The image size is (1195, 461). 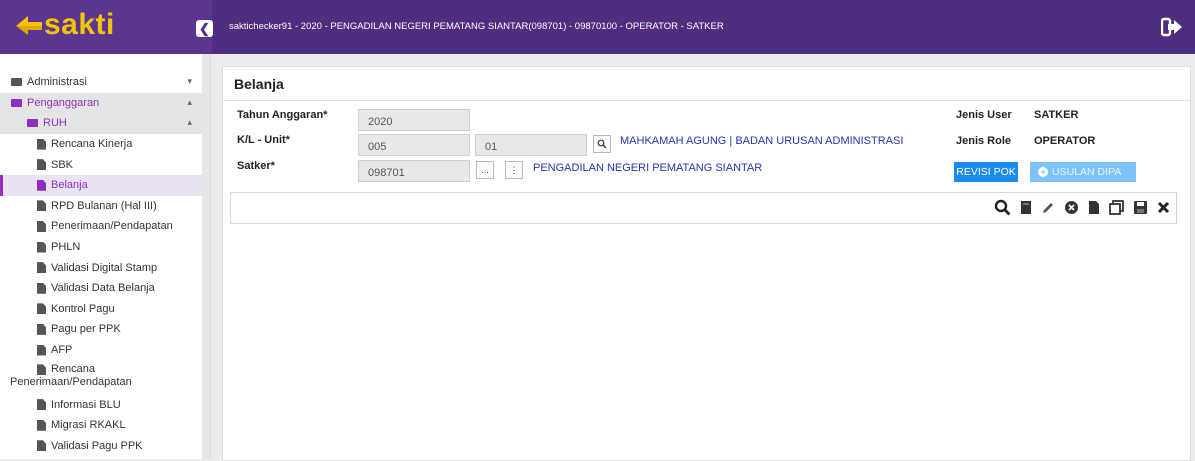 What do you see at coordinates (986, 172) in the screenshot?
I see `revisi-pok-button: REVISI POK` at bounding box center [986, 172].